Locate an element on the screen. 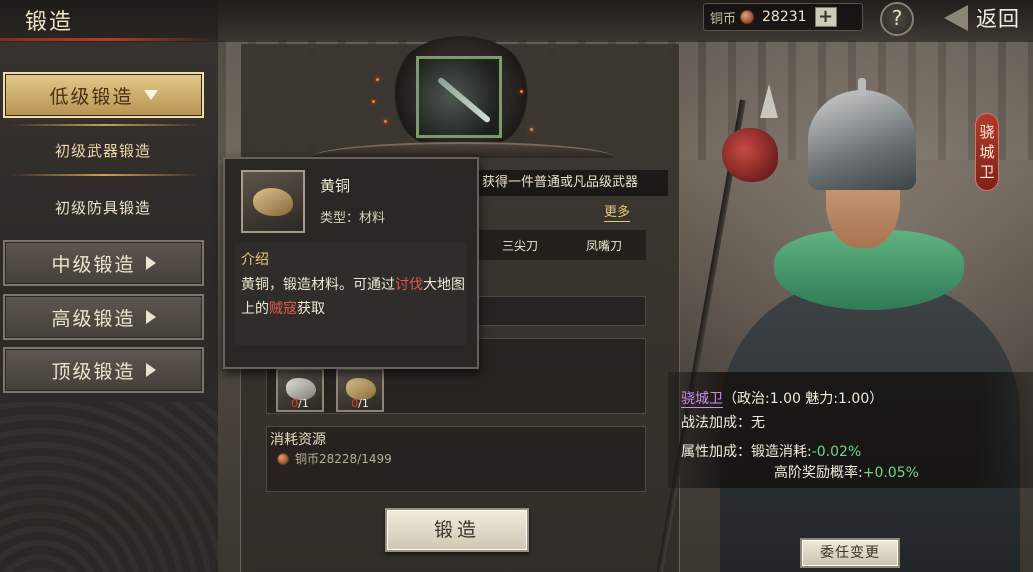 Image resolution: width=1033 pixels, height=572 pixels. back-button: 返回 is located at coordinates (980, 18).